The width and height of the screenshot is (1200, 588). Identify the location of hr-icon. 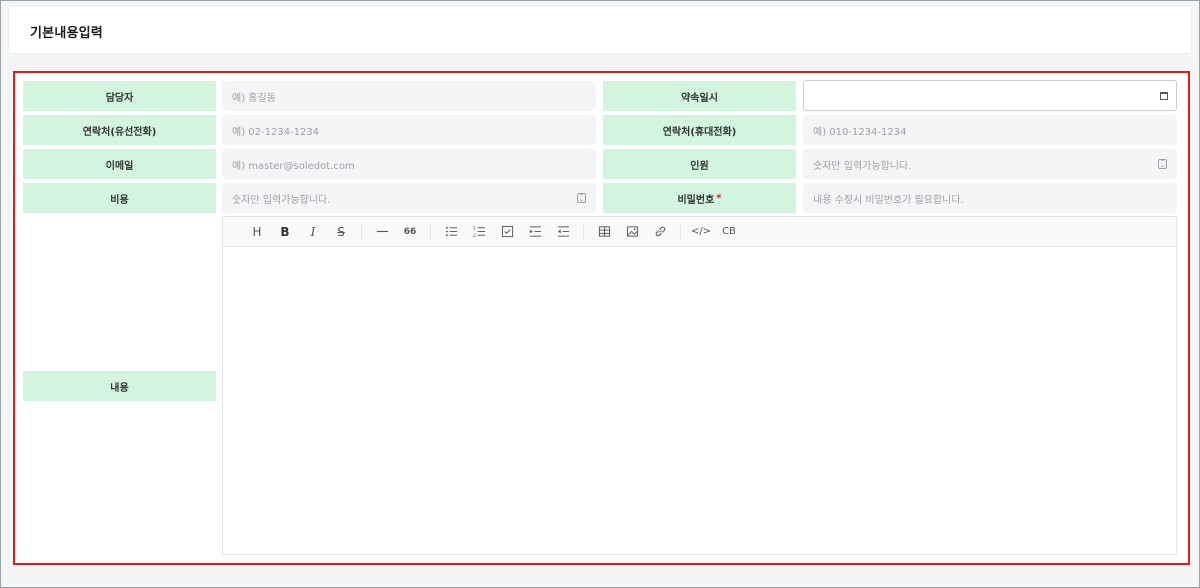
(382, 232).